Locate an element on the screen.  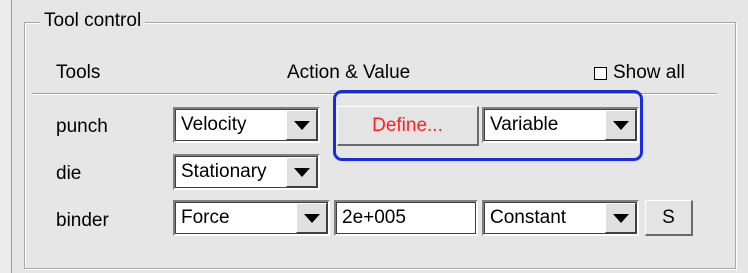
row-label-die: die is located at coordinates (69, 173).